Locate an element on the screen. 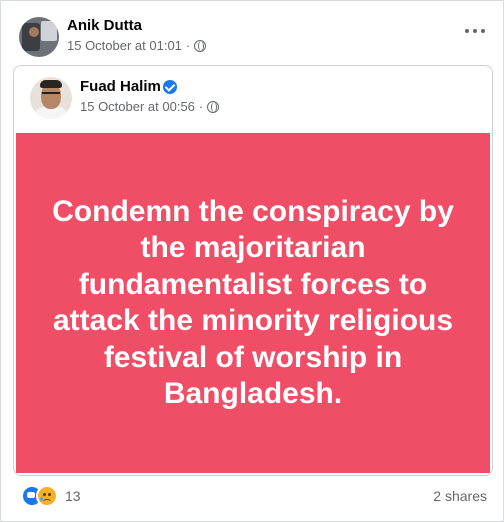 This screenshot has height=522, width=504. shared-post-timestamp: 15 October at 00:56 is located at coordinates (137, 106).